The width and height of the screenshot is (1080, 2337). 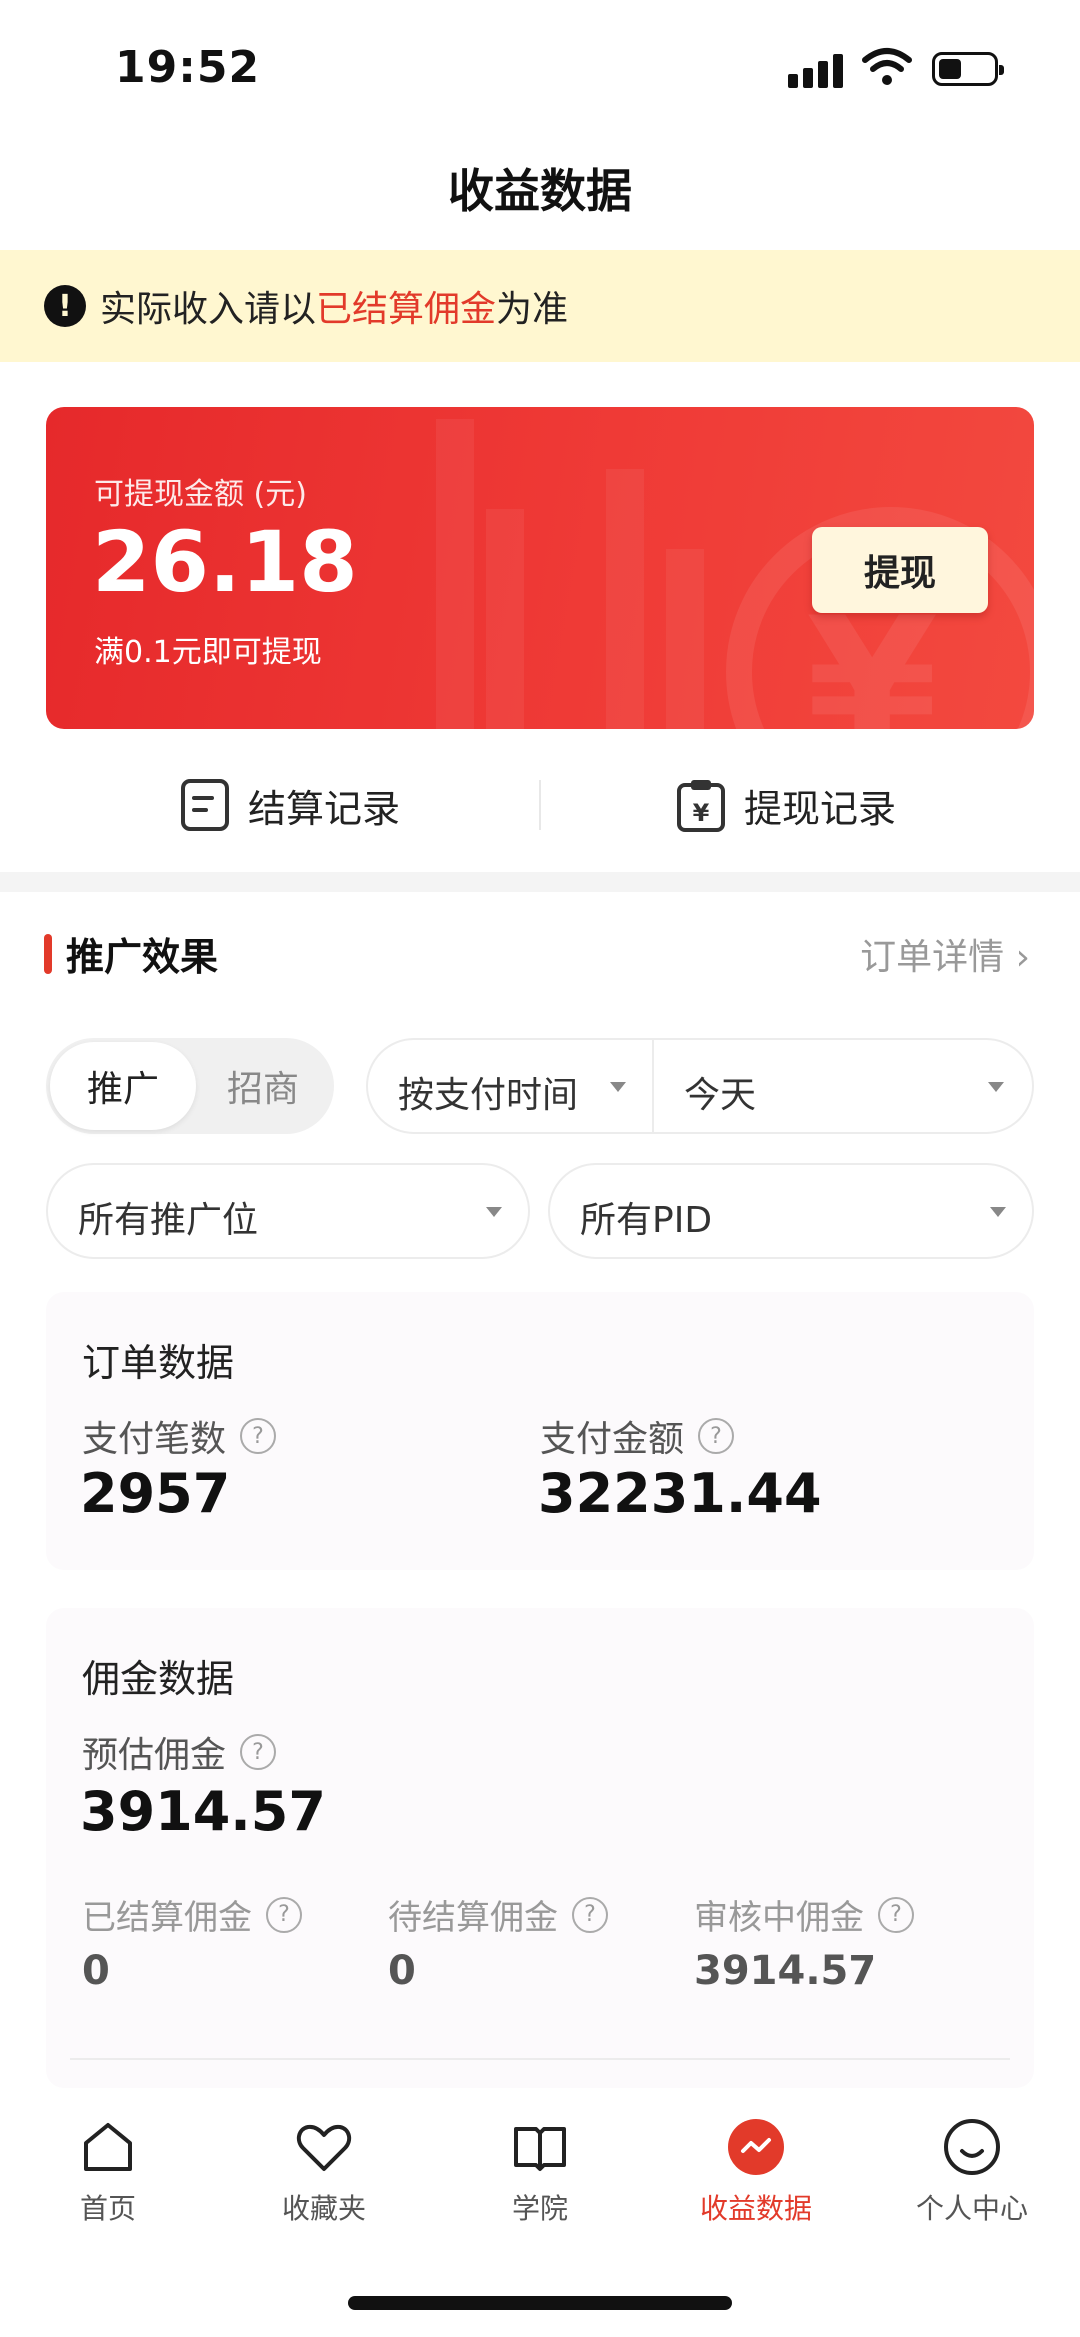 I want to click on records-row: 结算记录 ¥ 提现记录, so click(x=540, y=805).